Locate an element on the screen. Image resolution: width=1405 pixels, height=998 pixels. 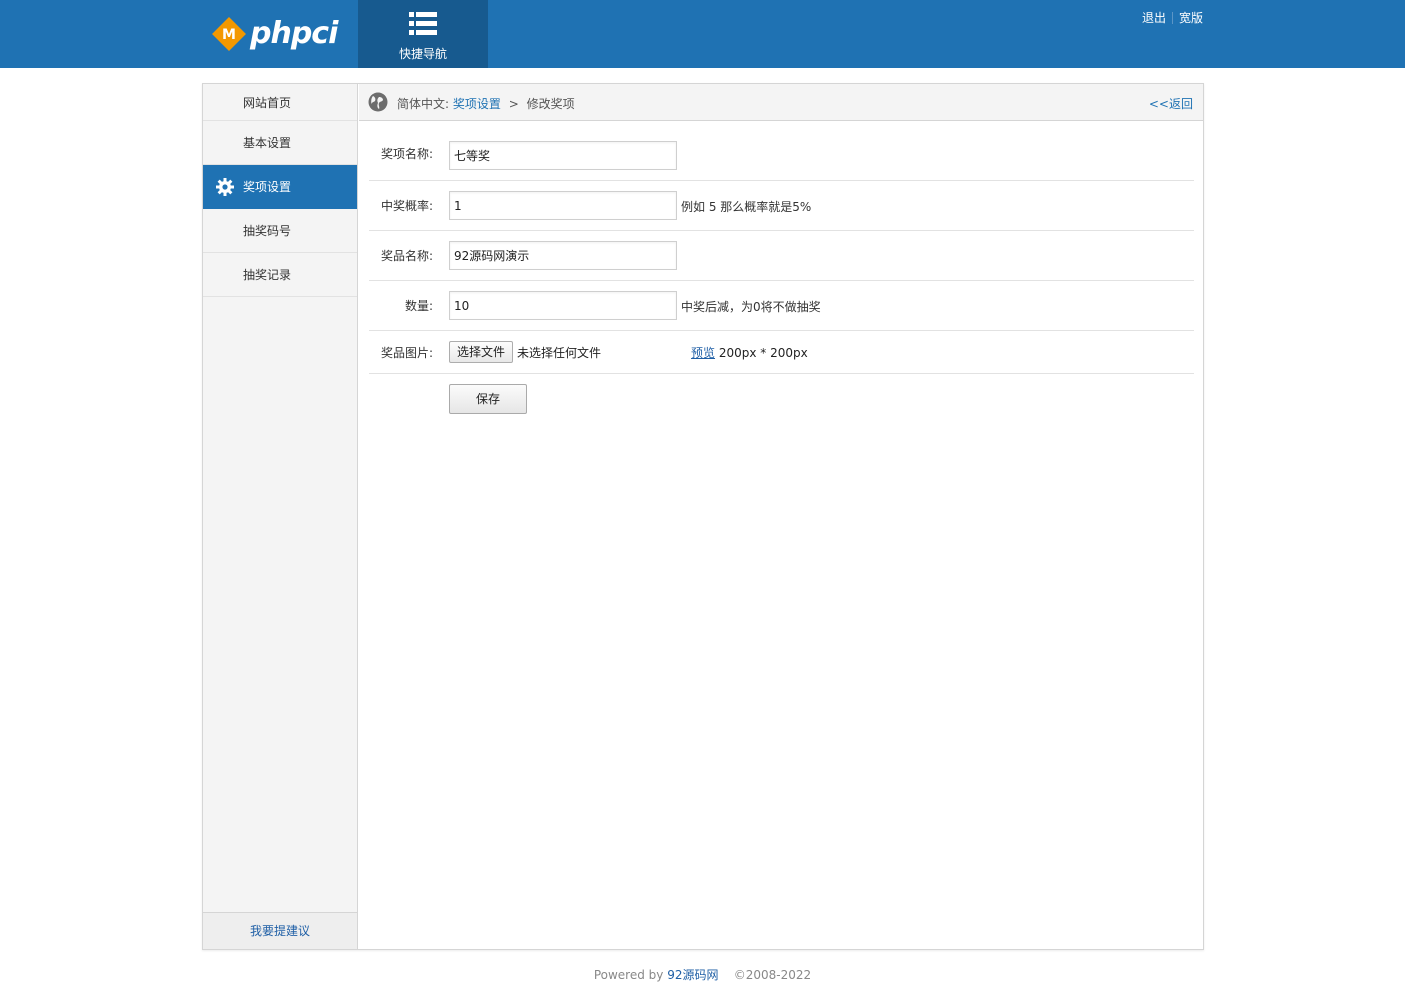
preview-link: 预览 is located at coordinates (703, 353).